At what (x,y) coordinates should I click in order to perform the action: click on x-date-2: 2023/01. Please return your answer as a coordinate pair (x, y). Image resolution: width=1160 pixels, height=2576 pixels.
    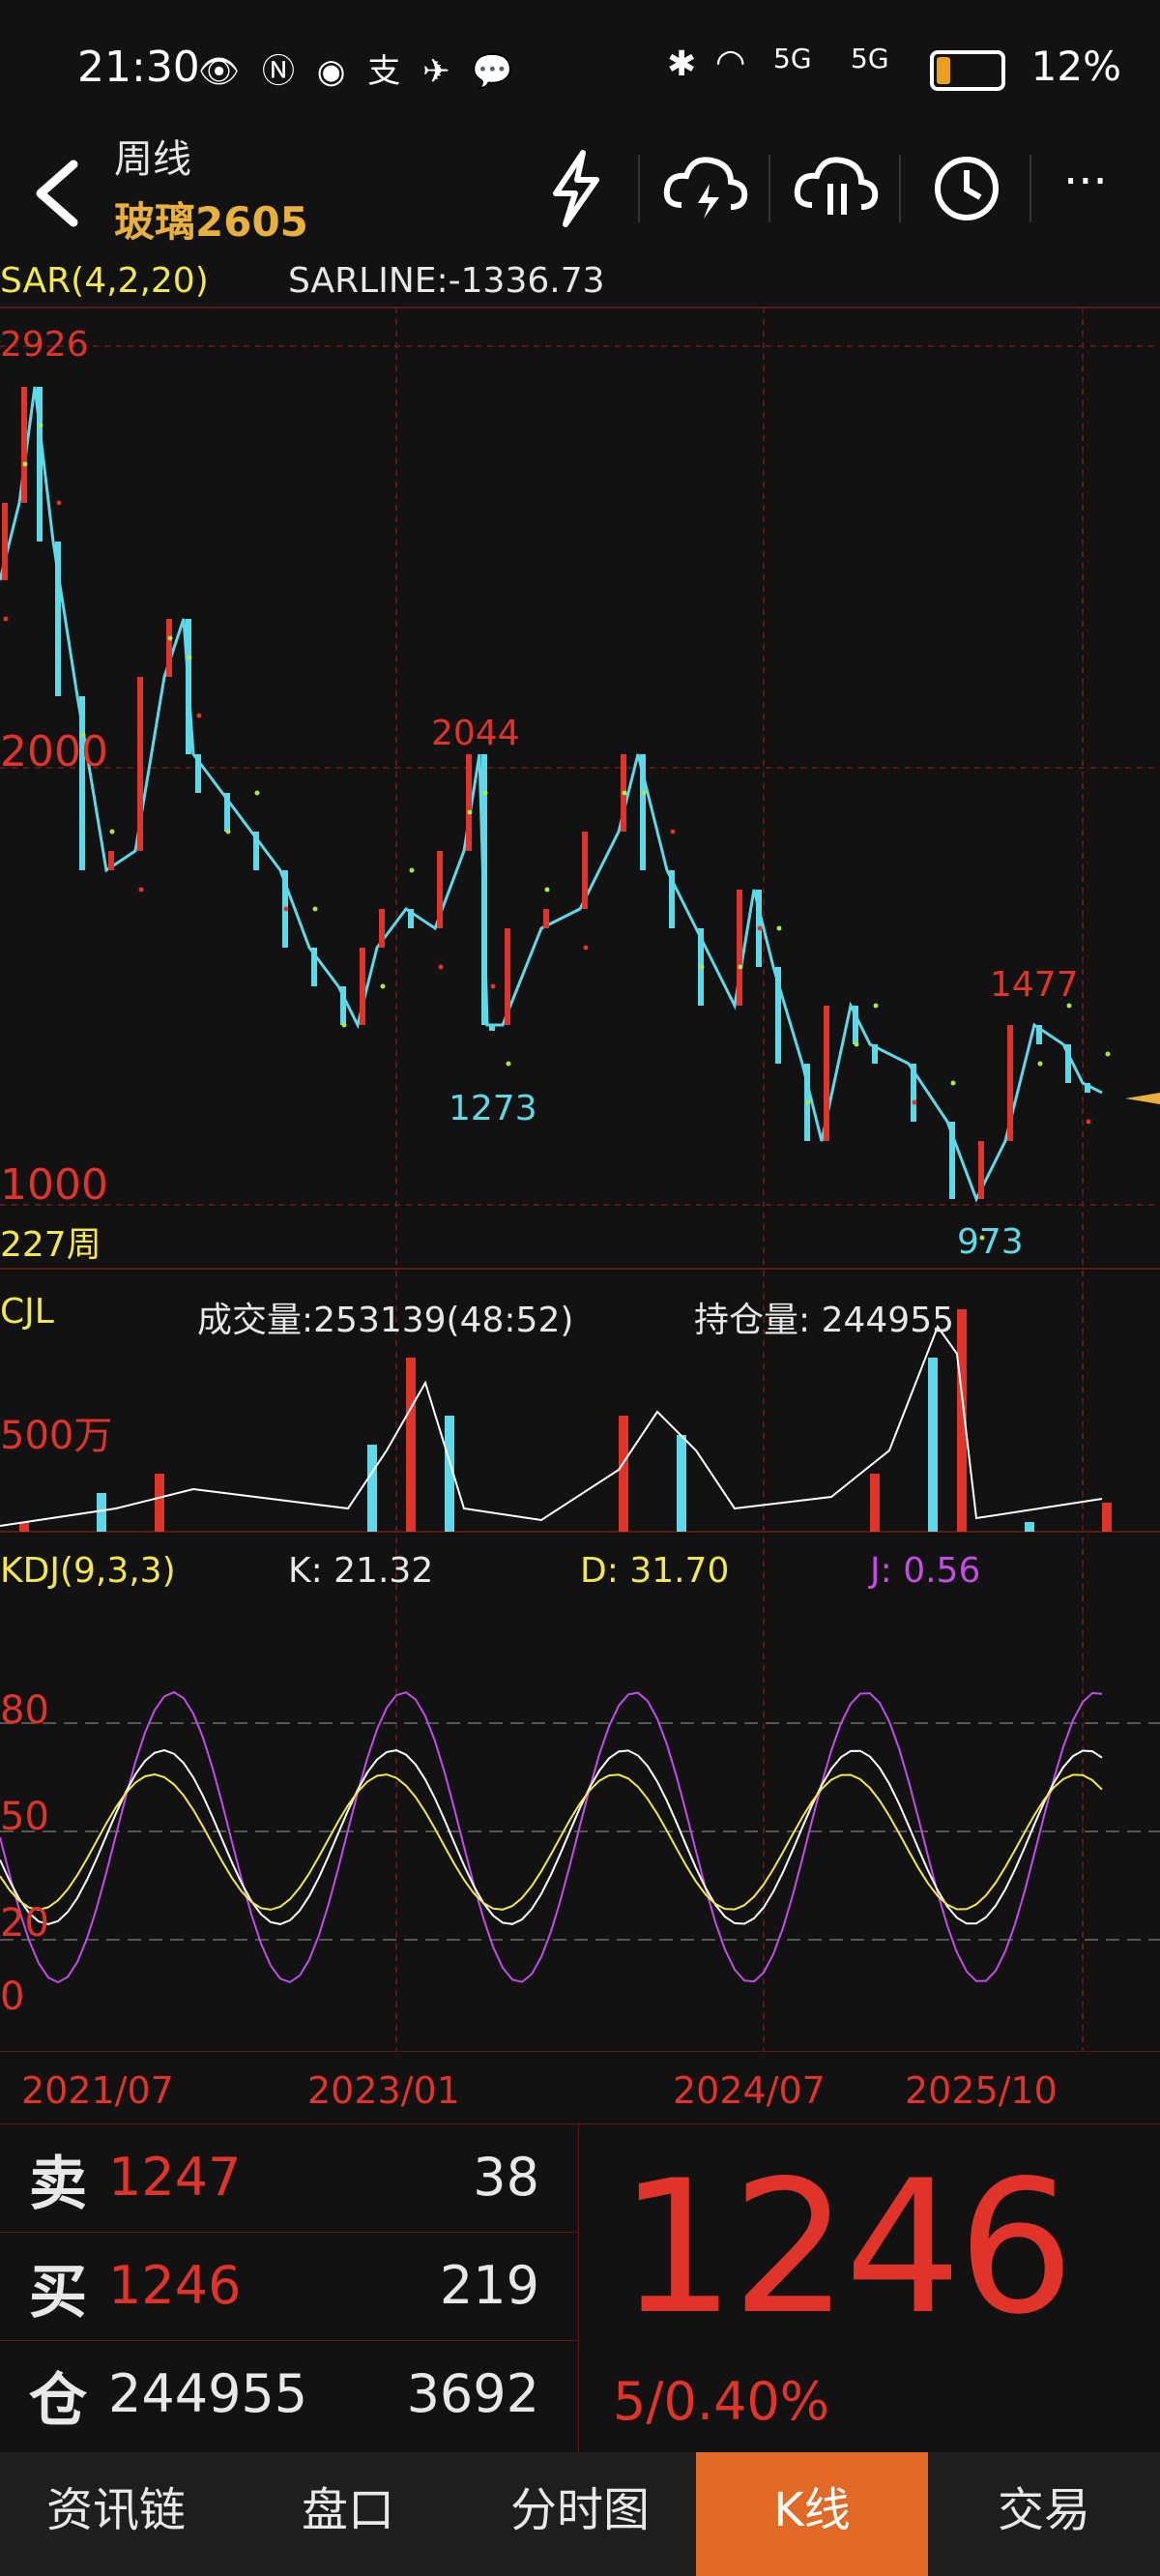
    Looking at the image, I should click on (384, 2090).